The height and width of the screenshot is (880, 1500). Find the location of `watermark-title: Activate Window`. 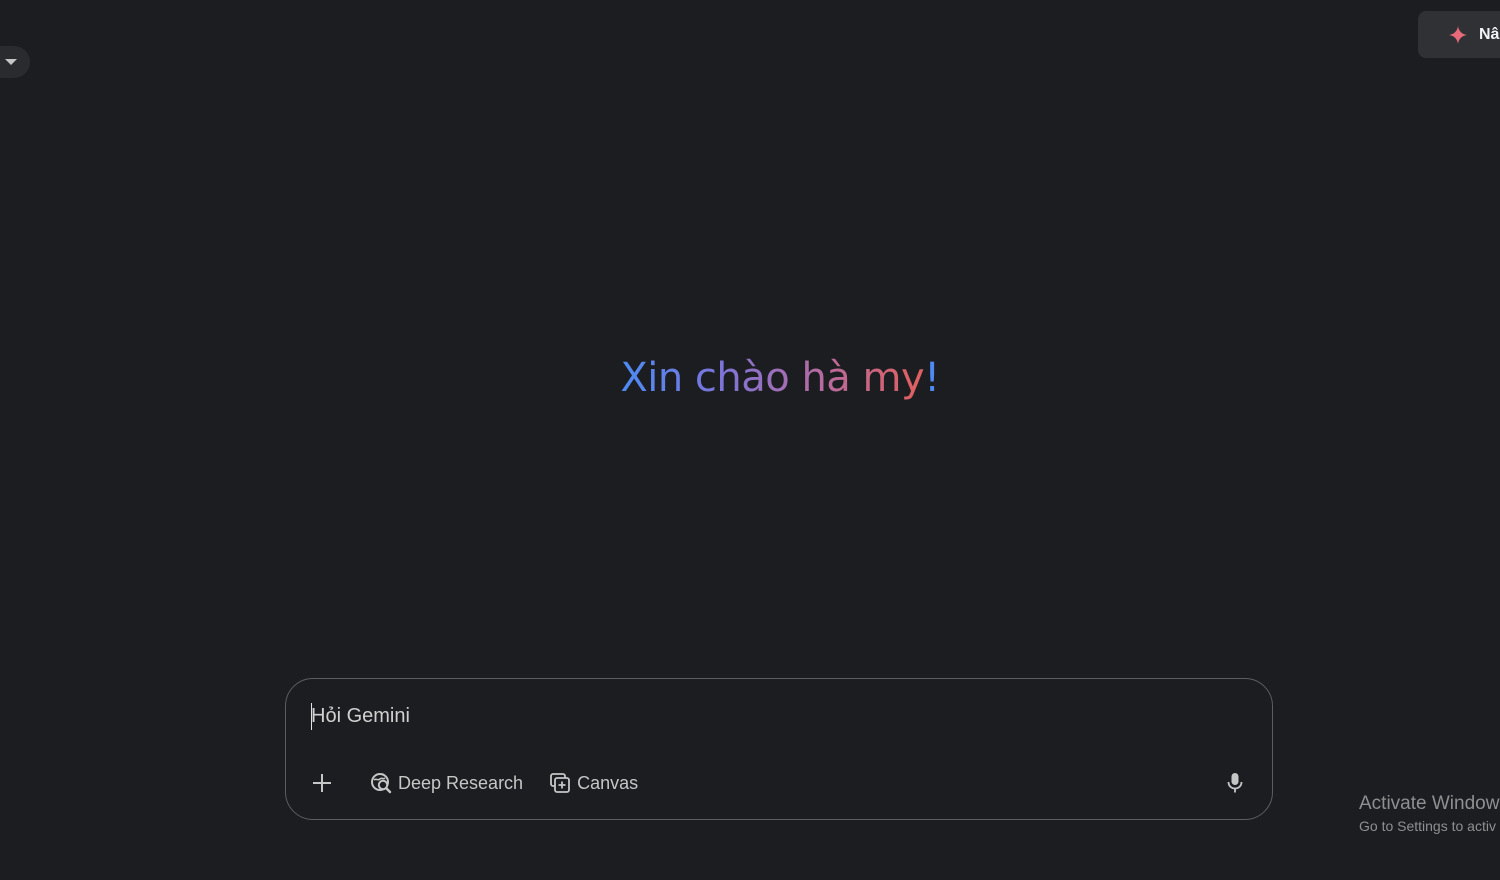

watermark-title: Activate Window is located at coordinates (1429, 803).